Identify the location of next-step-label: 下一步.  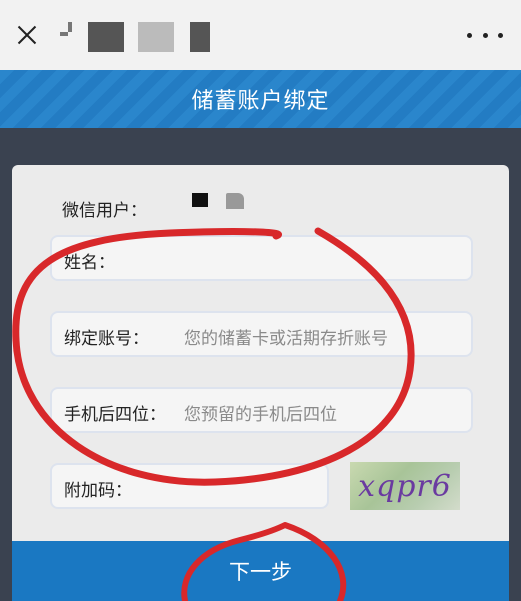
(260, 572).